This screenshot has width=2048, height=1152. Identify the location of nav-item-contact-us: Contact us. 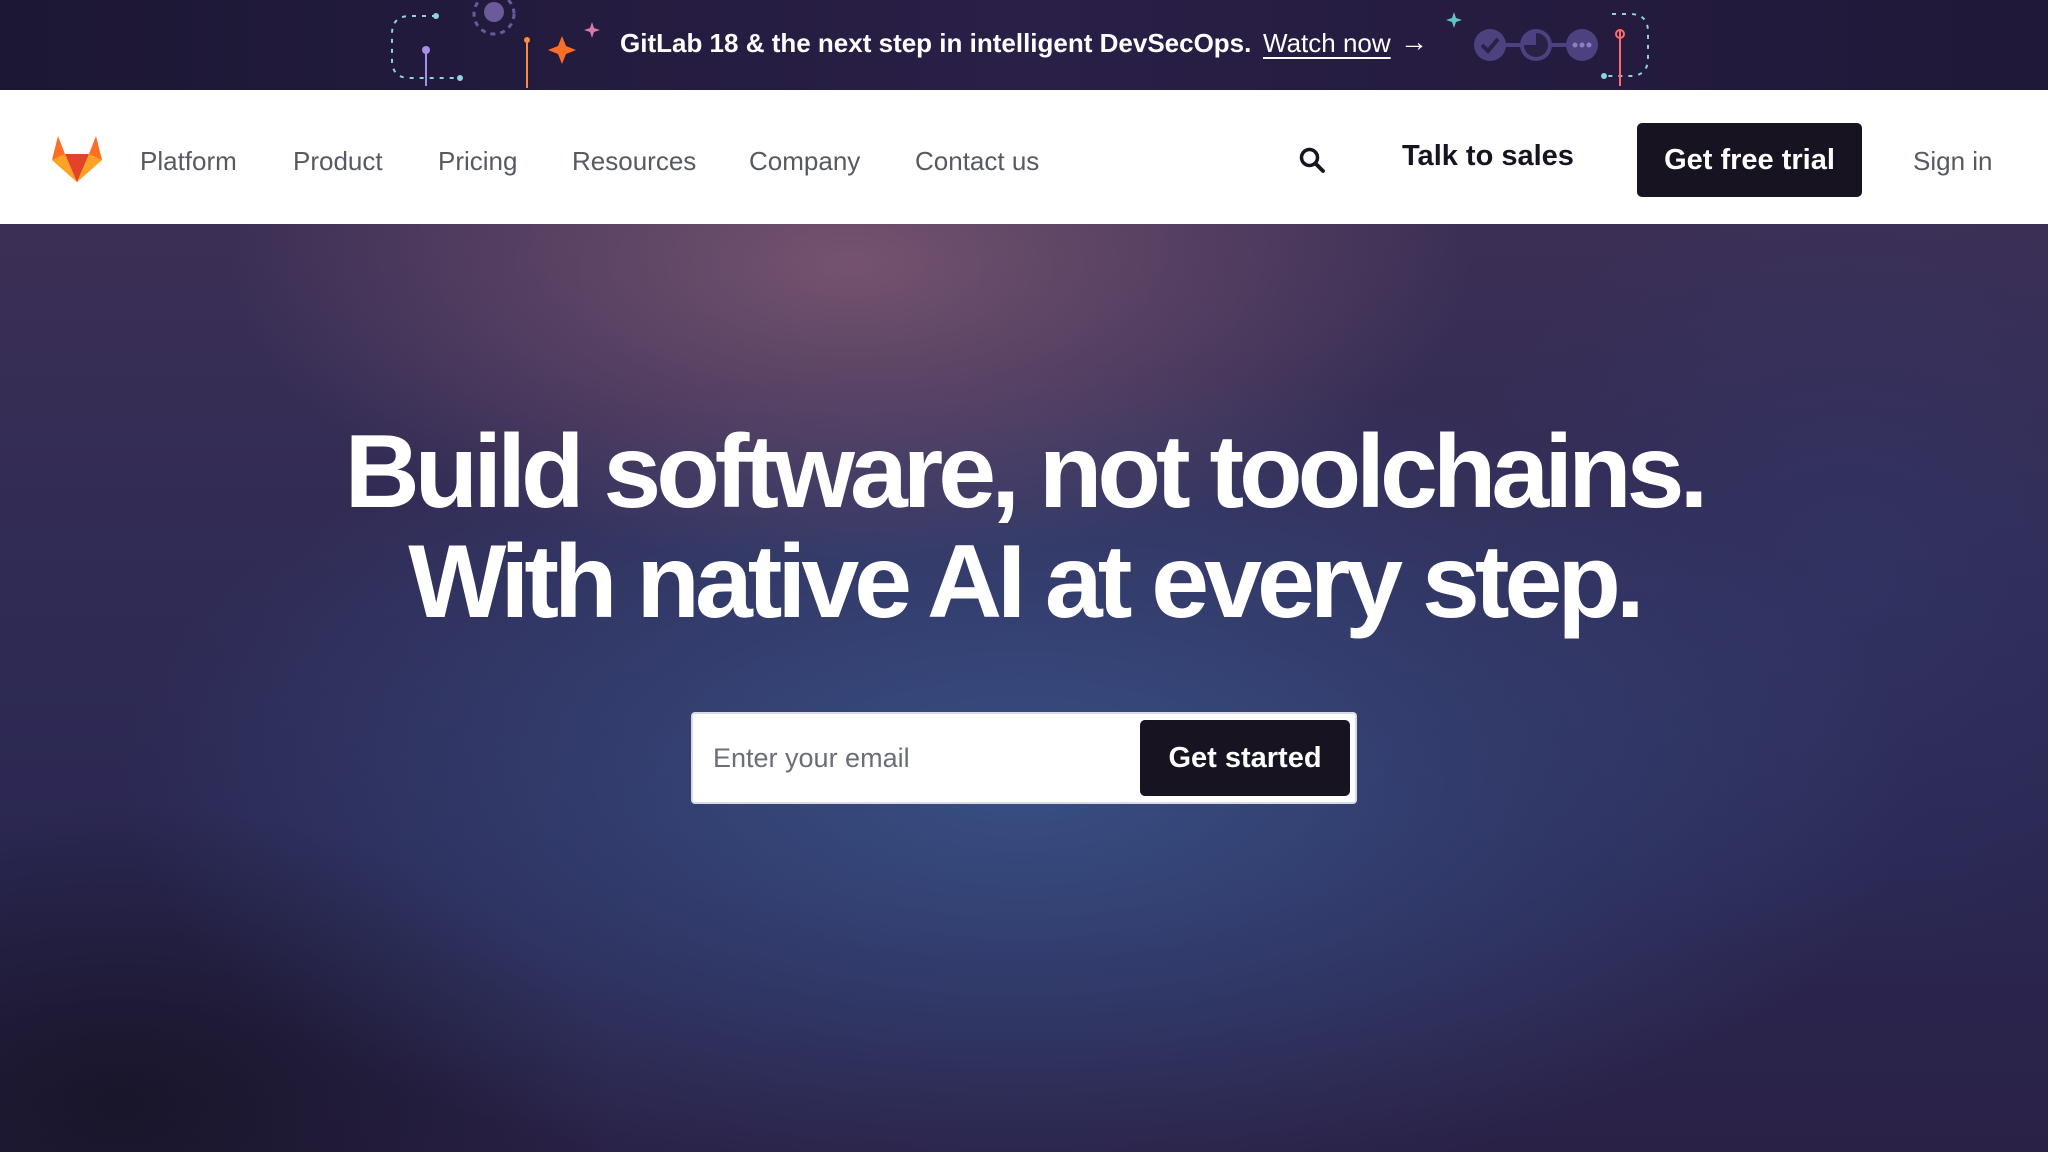
(977, 161).